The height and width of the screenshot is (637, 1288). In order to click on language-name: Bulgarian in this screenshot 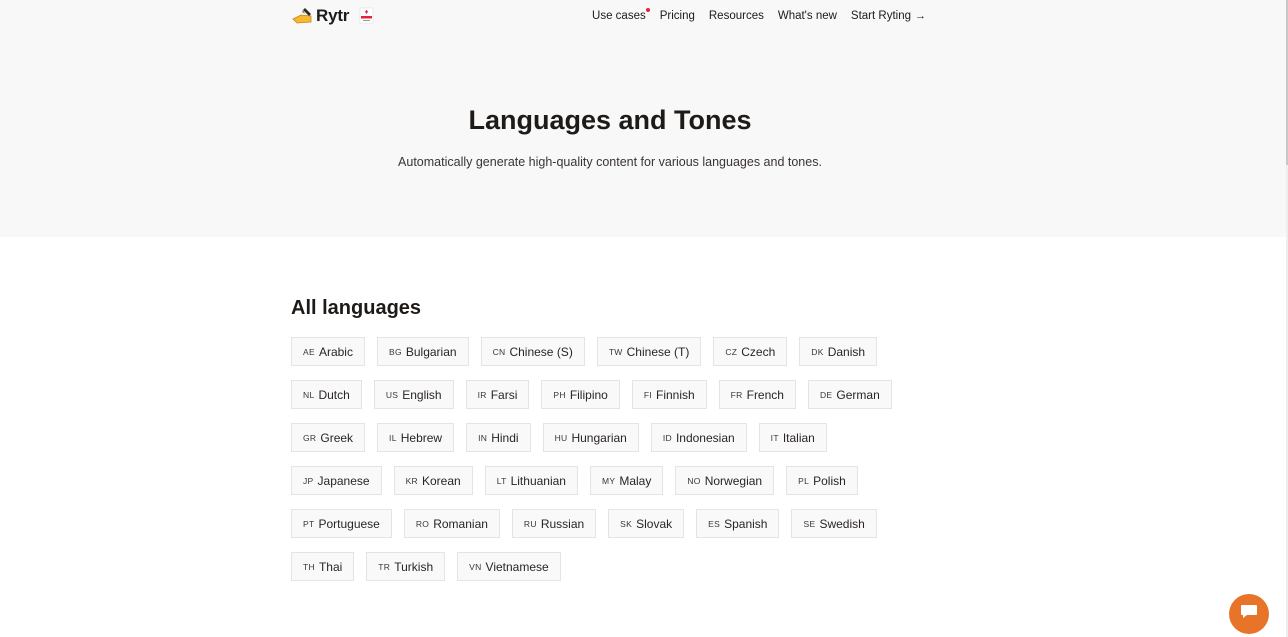, I will do `click(431, 351)`.